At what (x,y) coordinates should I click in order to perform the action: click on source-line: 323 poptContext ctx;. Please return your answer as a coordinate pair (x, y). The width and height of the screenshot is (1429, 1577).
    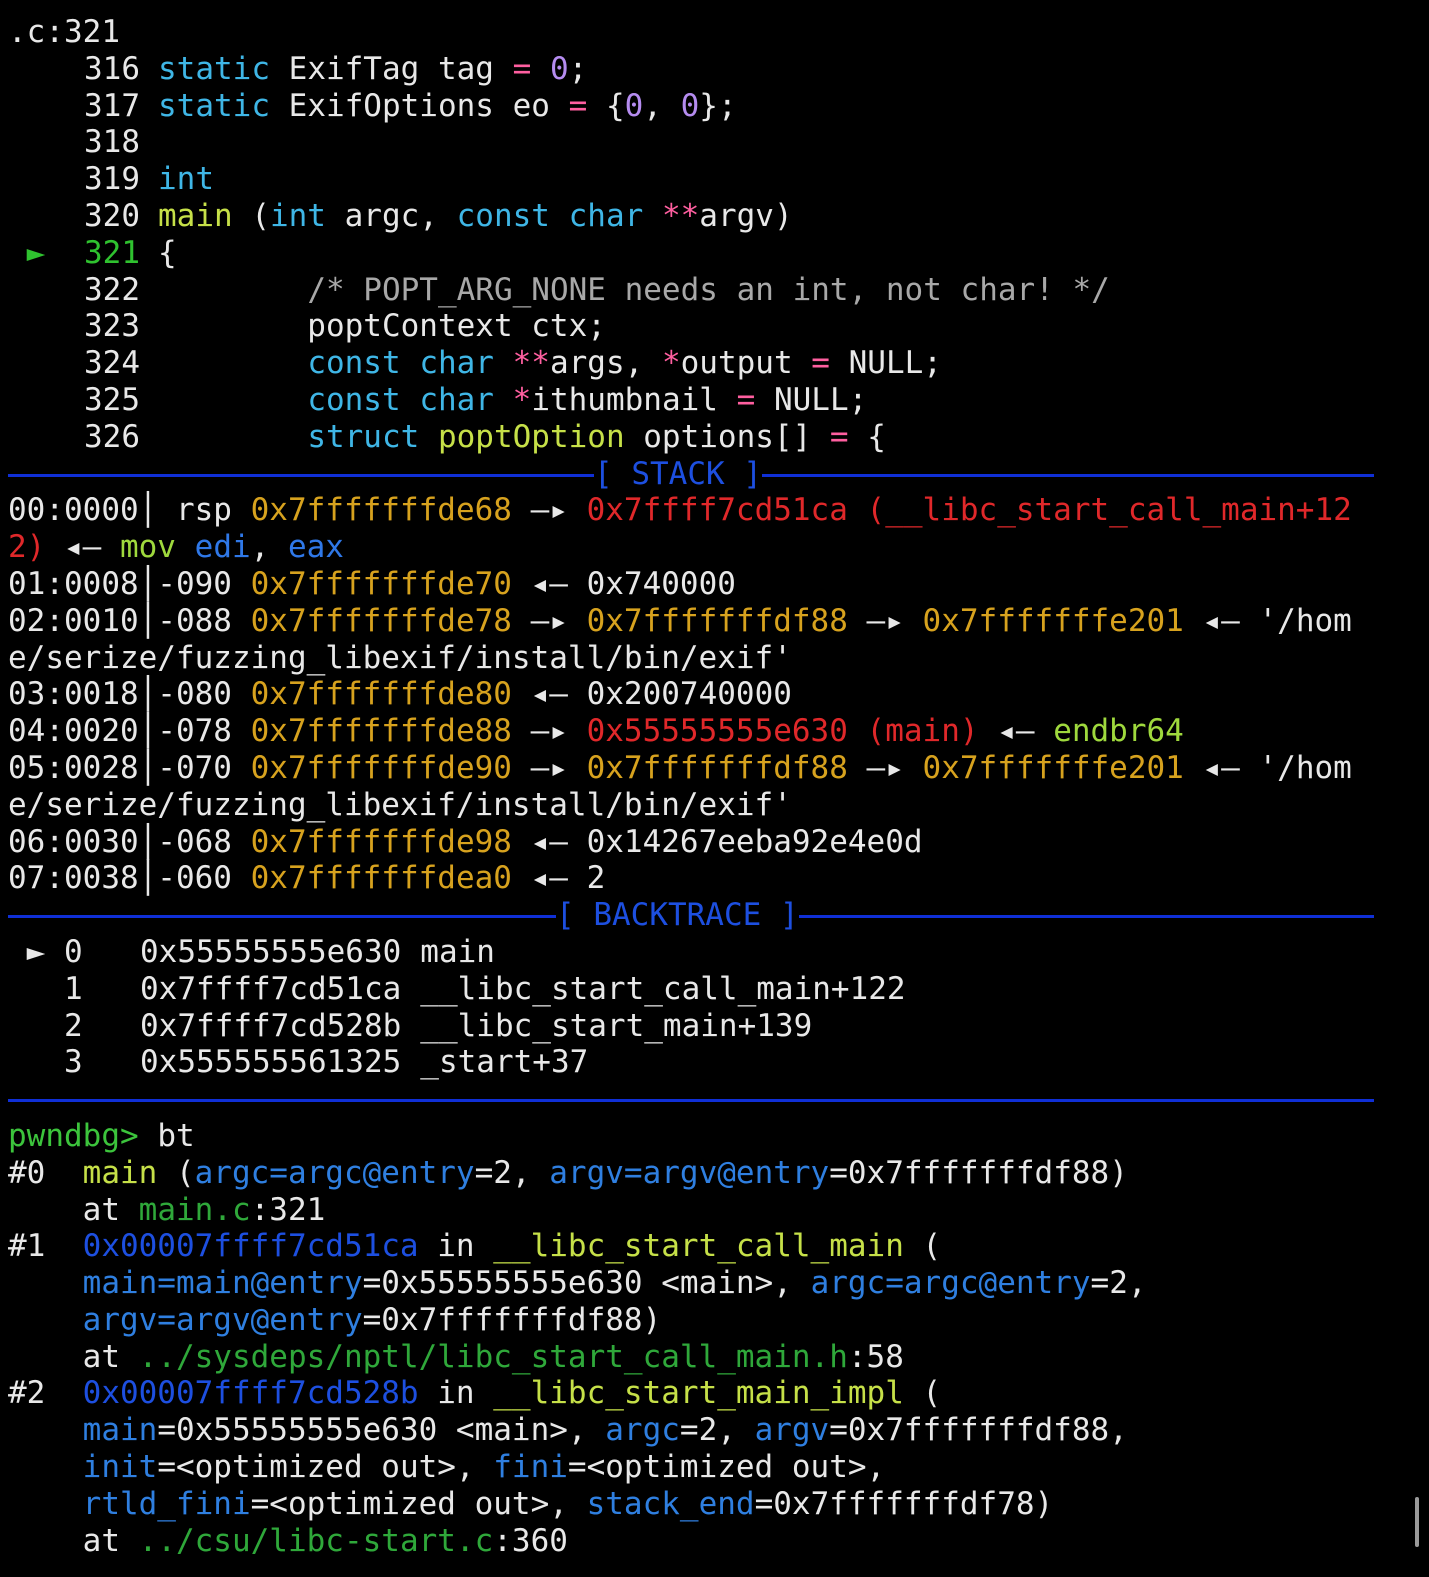
    Looking at the image, I should click on (691, 326).